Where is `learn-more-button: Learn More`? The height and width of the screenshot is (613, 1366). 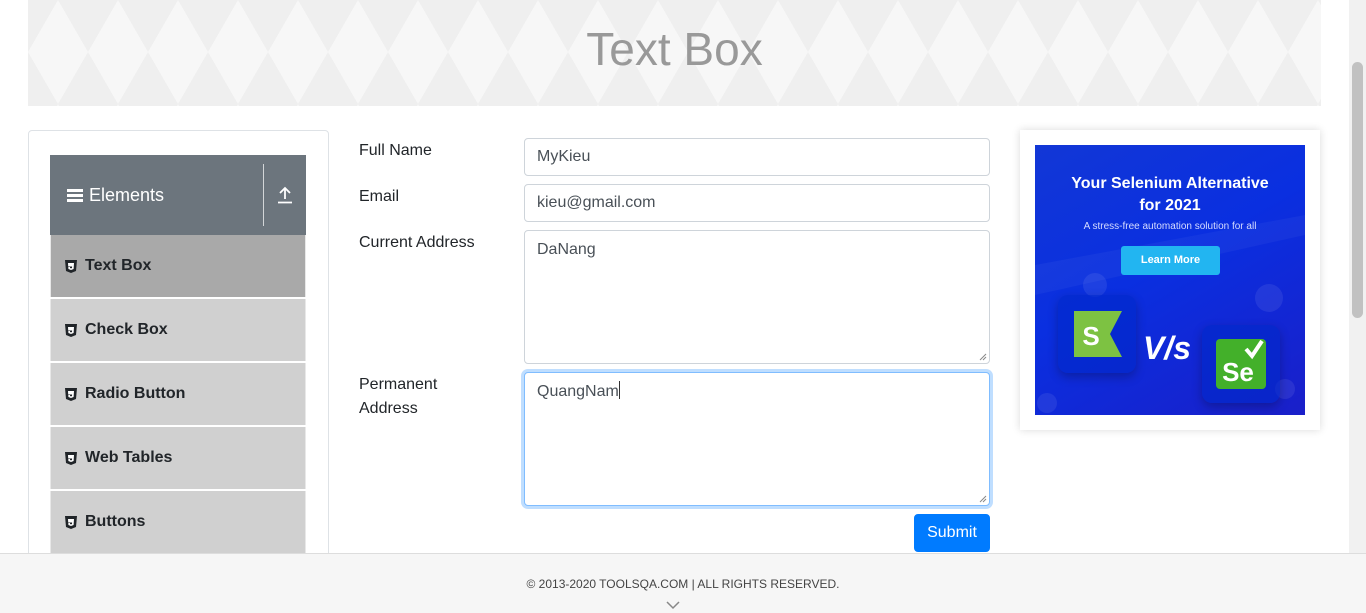
learn-more-button: Learn More is located at coordinates (1170, 260).